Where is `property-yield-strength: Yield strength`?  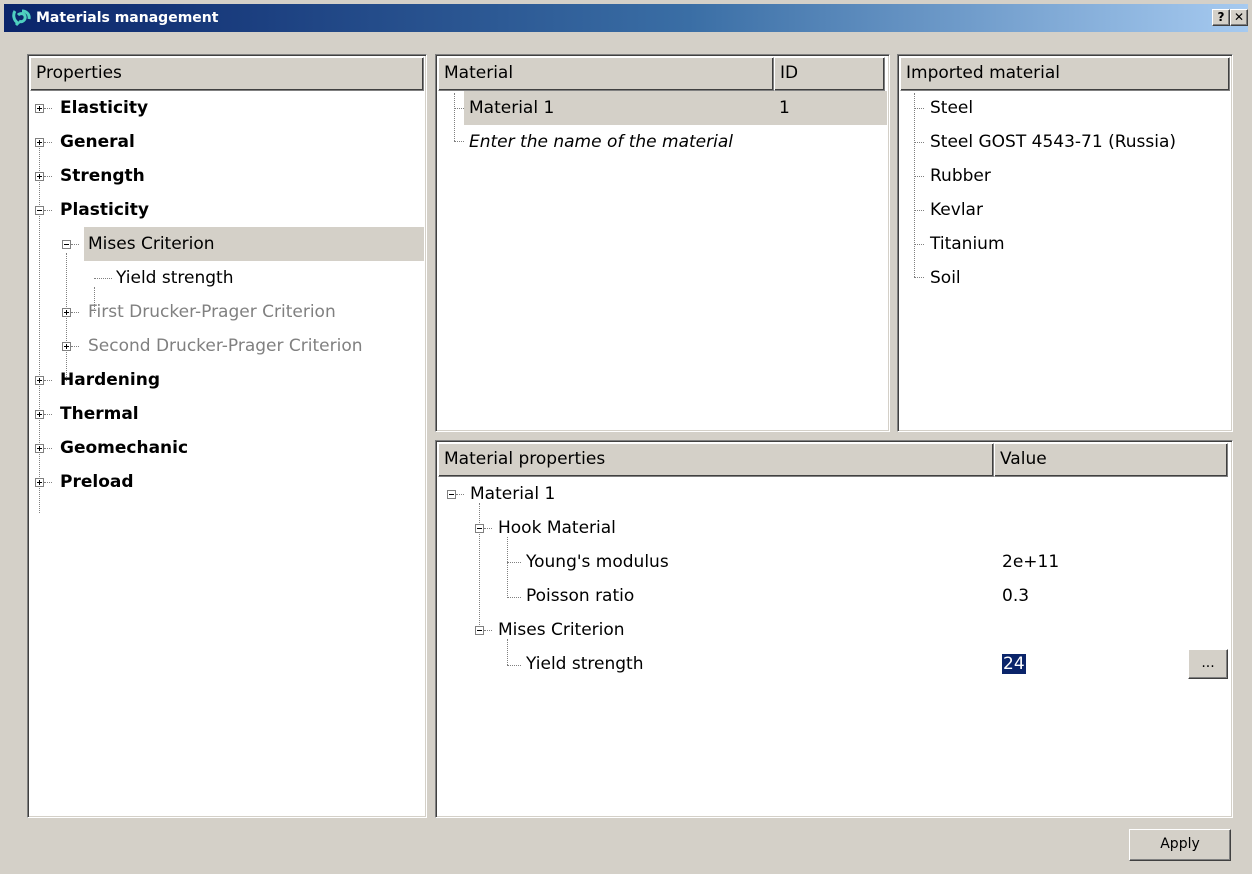 property-yield-strength: Yield strength is located at coordinates (584, 664).